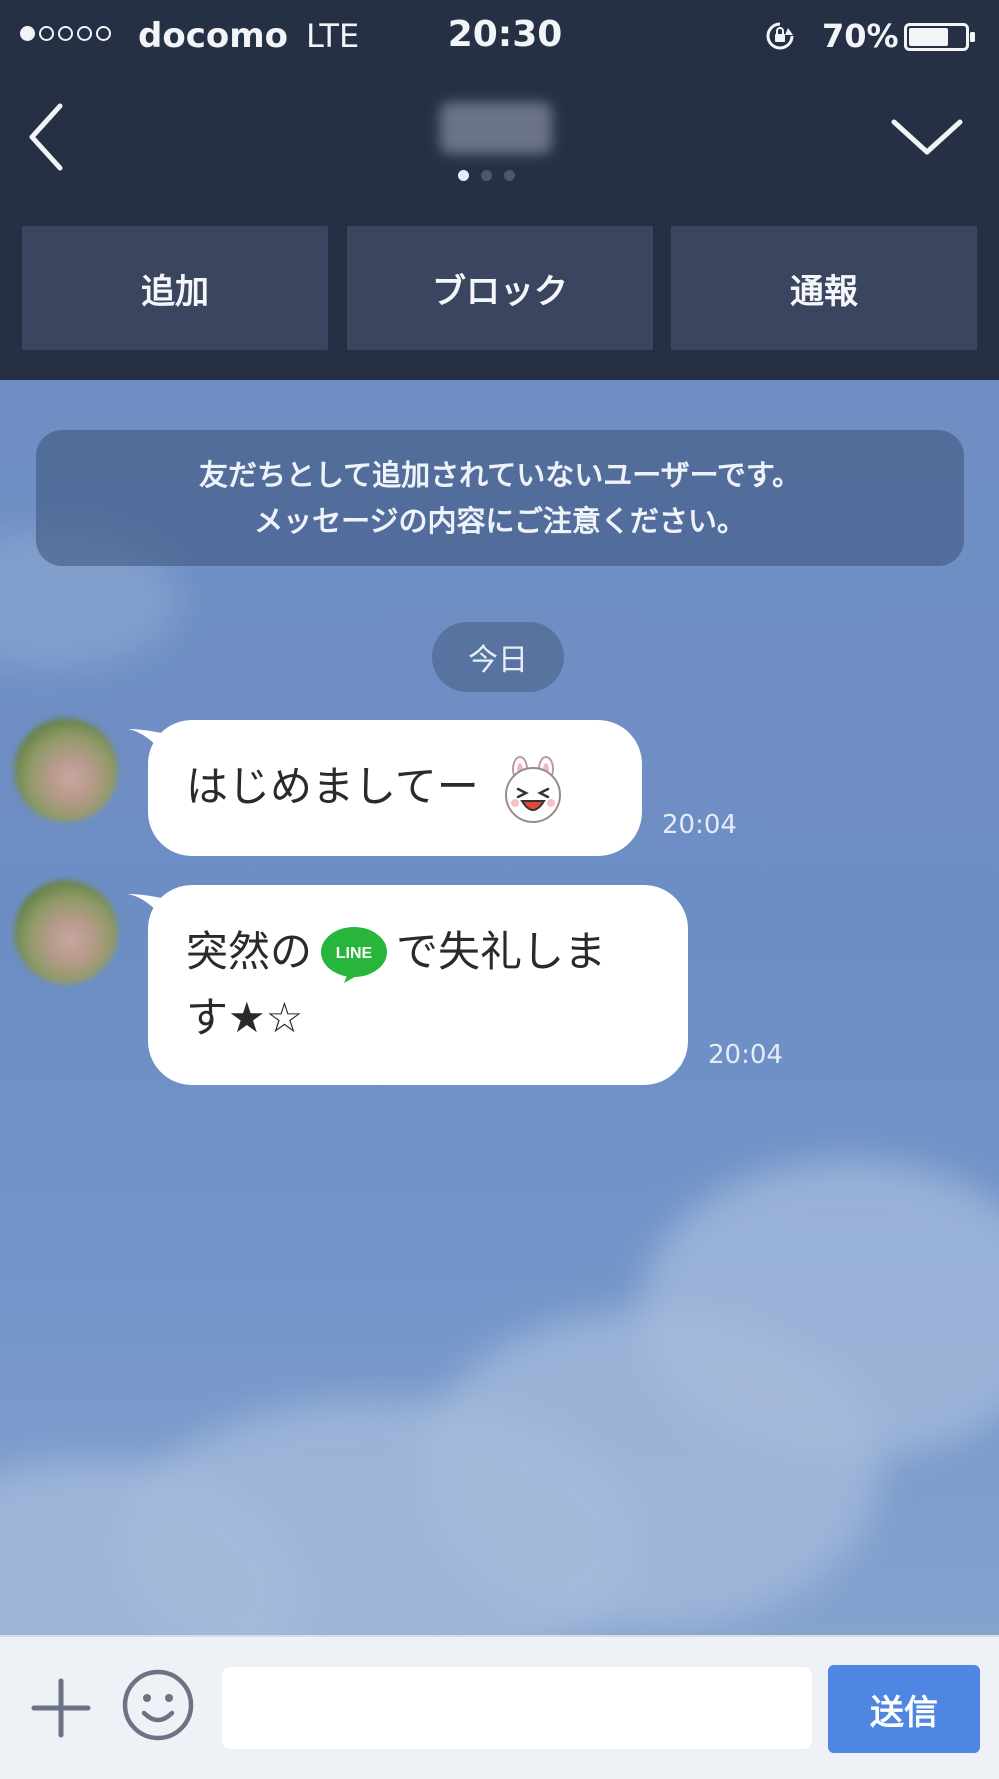 The height and width of the screenshot is (1779, 999). What do you see at coordinates (213, 36) in the screenshot?
I see `carrier-name: docomo` at bounding box center [213, 36].